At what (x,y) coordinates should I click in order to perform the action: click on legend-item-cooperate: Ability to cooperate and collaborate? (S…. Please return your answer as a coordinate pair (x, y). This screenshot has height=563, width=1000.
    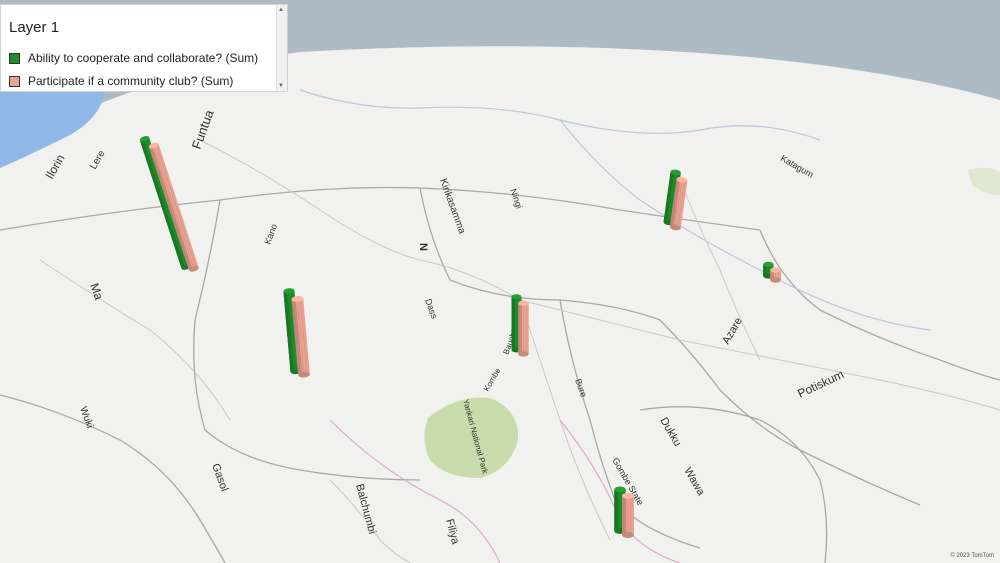
    Looking at the image, I should click on (133, 58).